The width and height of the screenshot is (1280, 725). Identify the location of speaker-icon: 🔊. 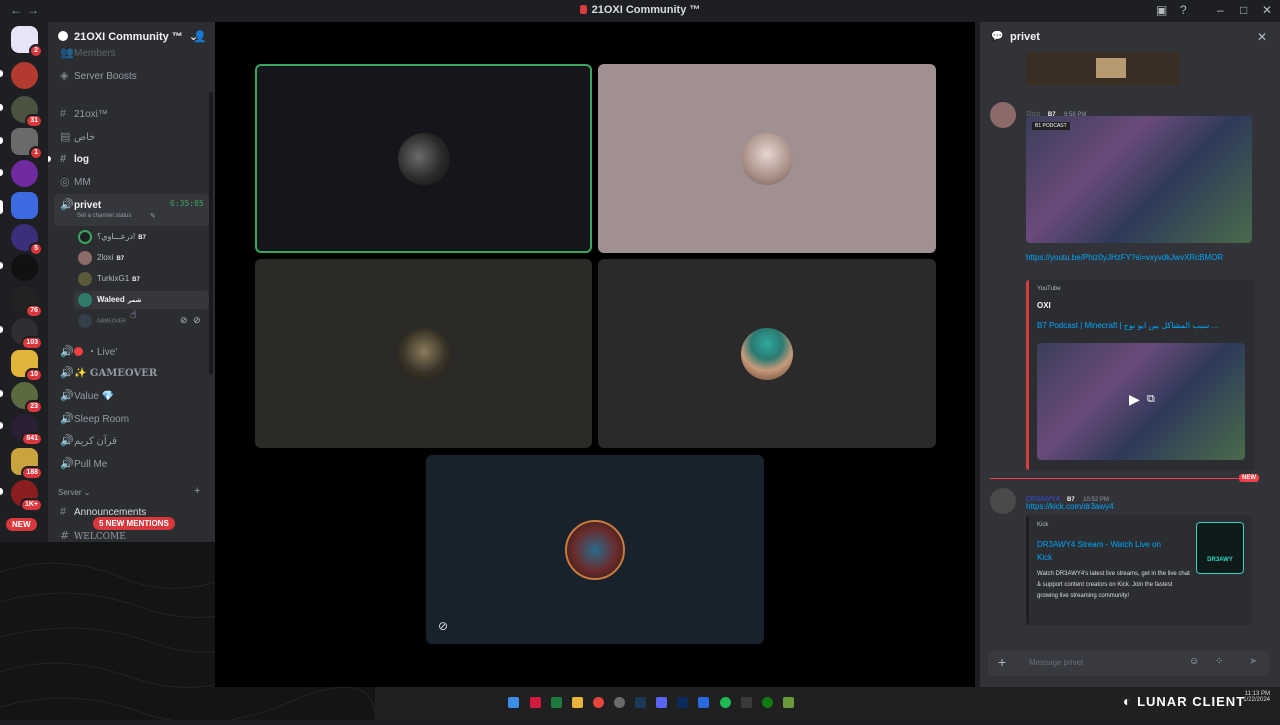
(67, 441).